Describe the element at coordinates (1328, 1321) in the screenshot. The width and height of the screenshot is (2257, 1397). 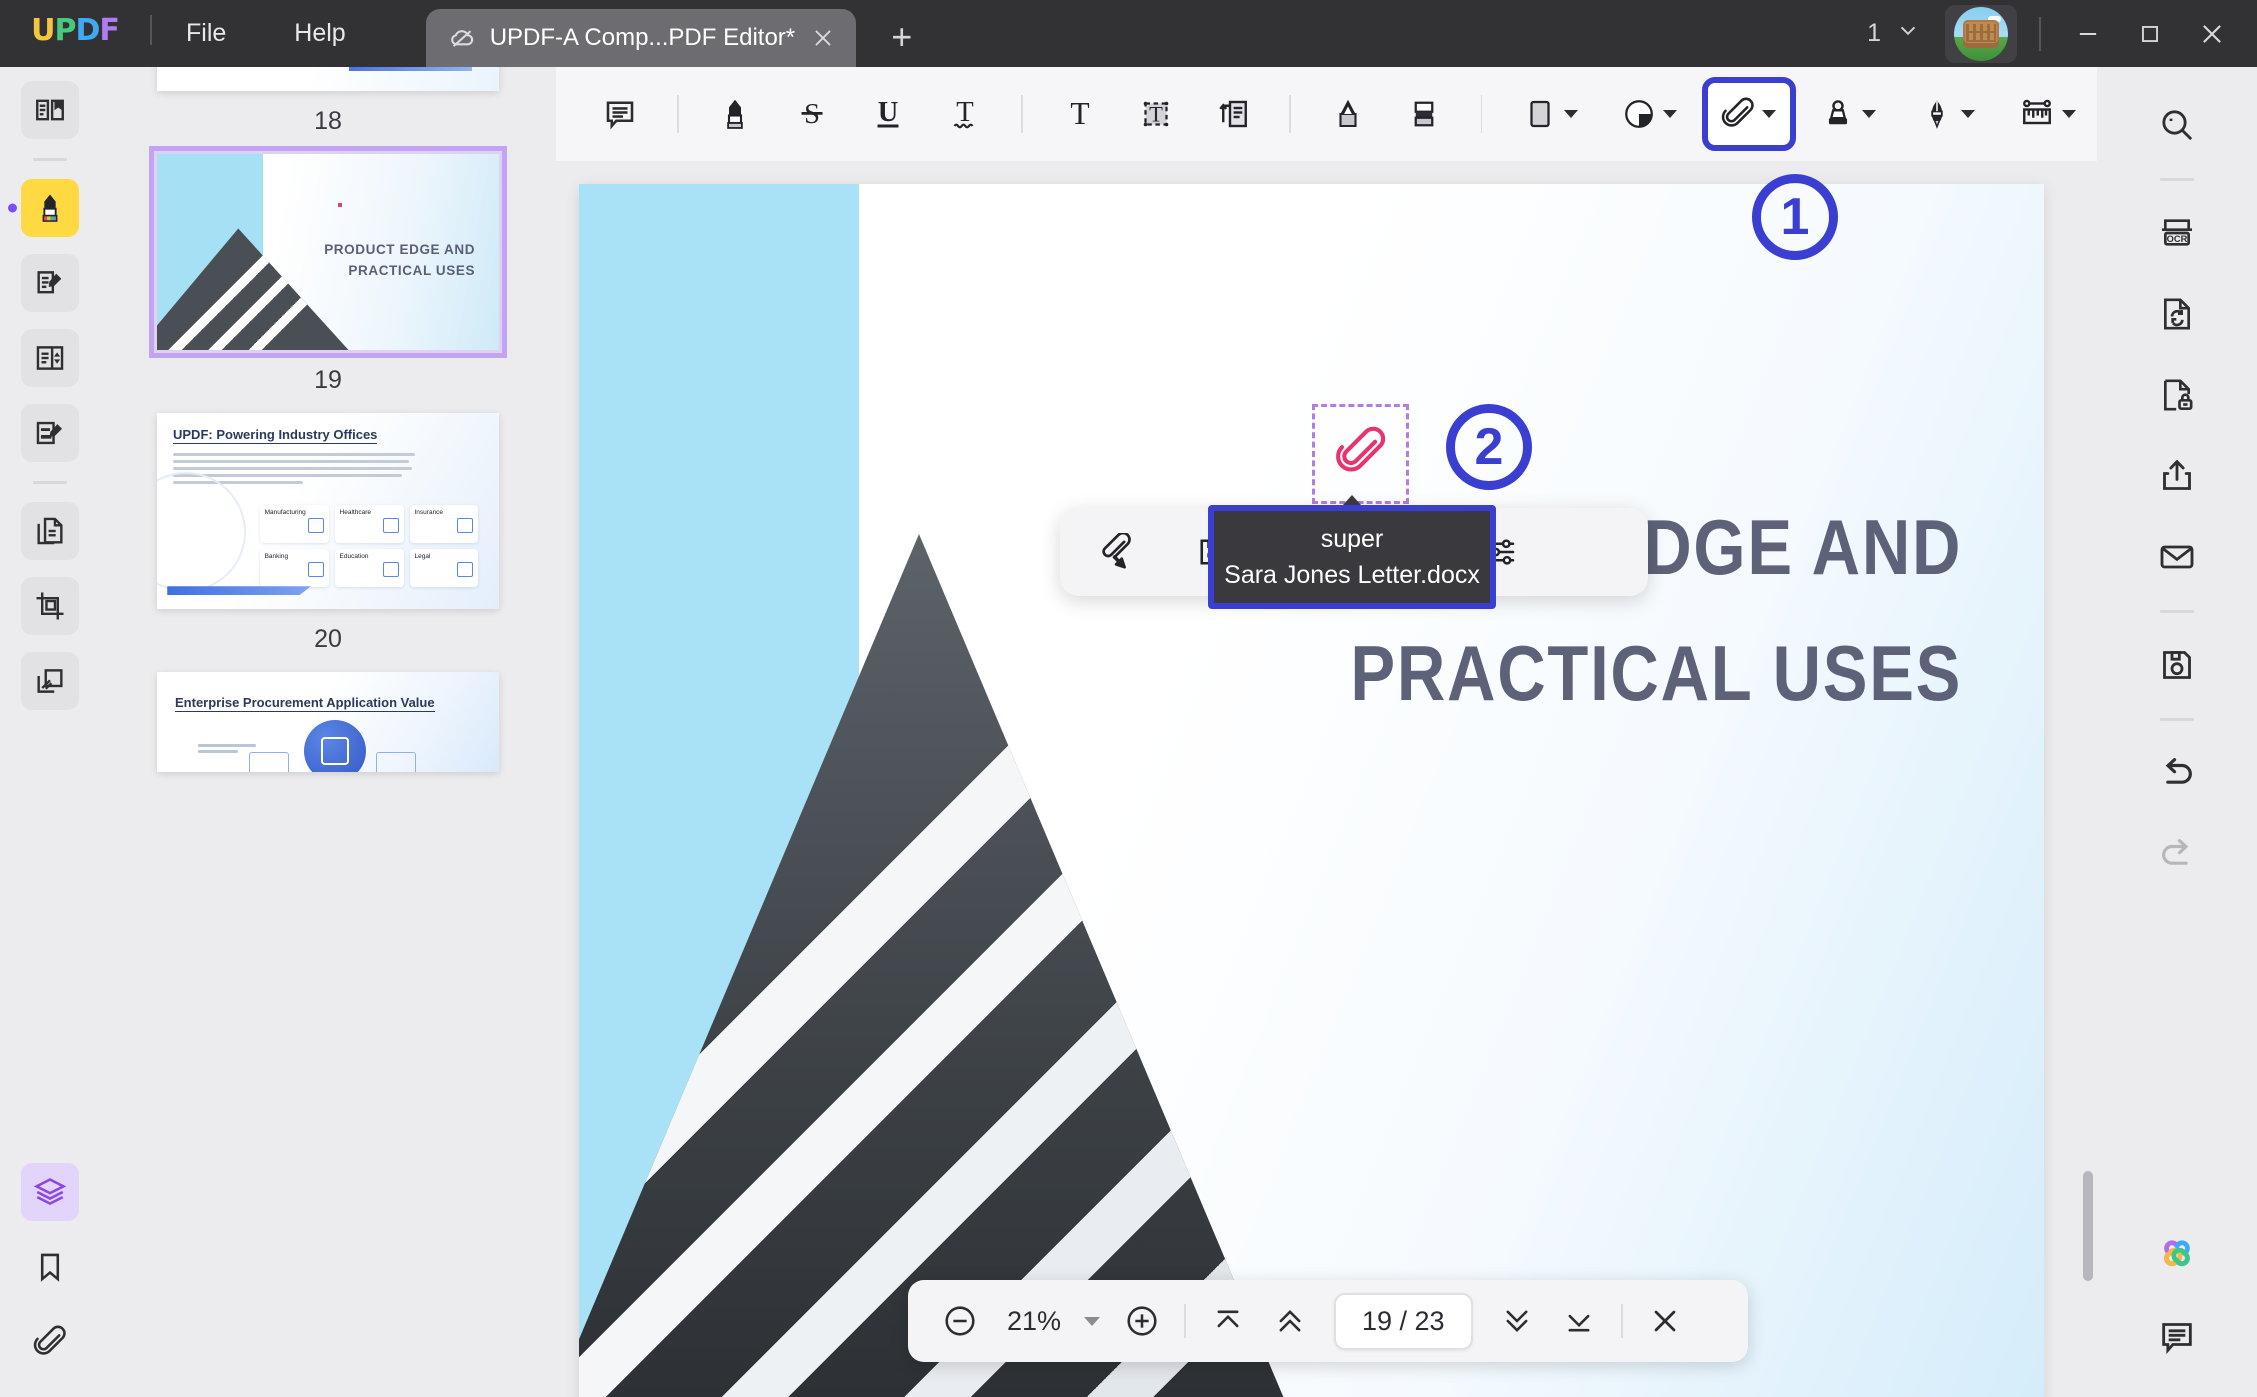
I see `page-navigation-bar: 21% 19 / 23` at that location.